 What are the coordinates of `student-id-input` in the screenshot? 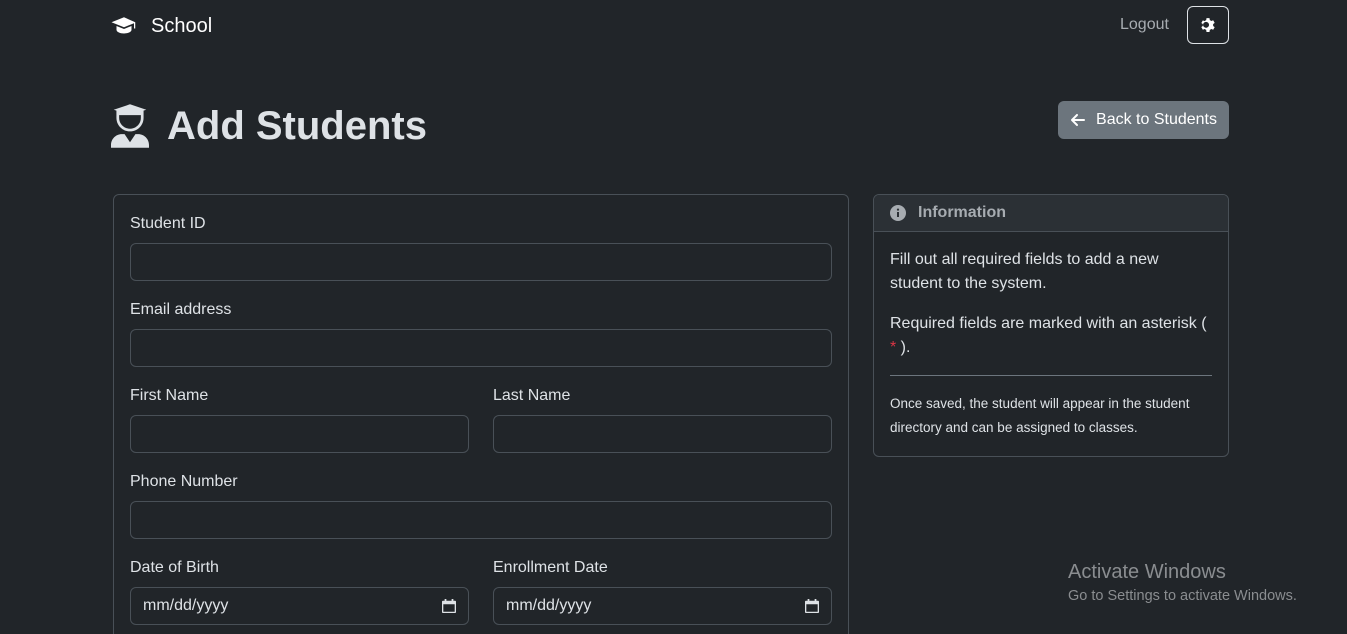 It's located at (481, 262).